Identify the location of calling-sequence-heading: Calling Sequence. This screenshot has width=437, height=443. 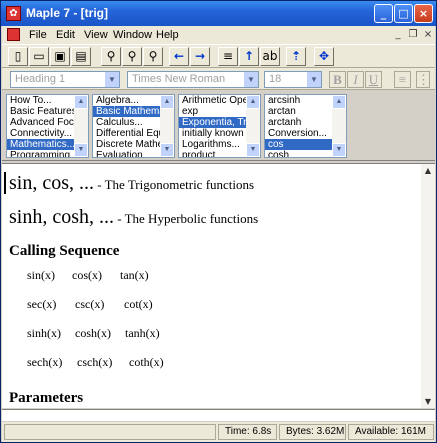
(64, 251).